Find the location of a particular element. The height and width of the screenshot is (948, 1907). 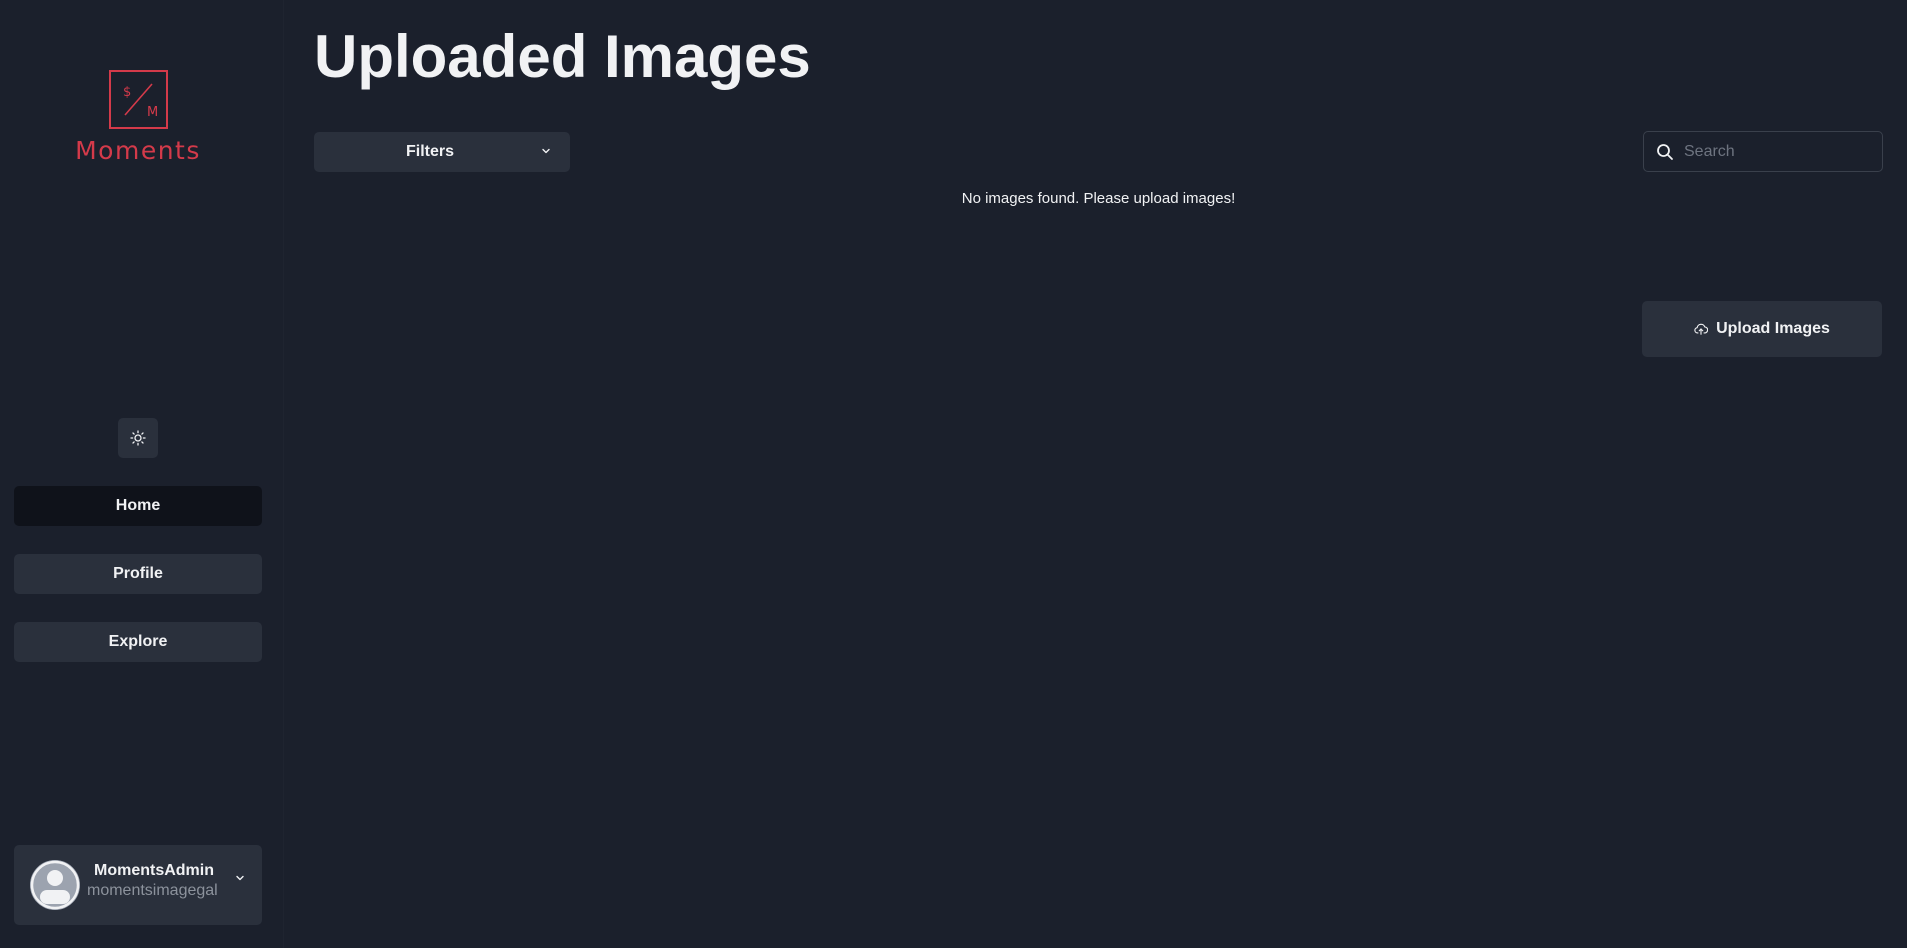

cloud-upload-icon is located at coordinates (1701, 329).